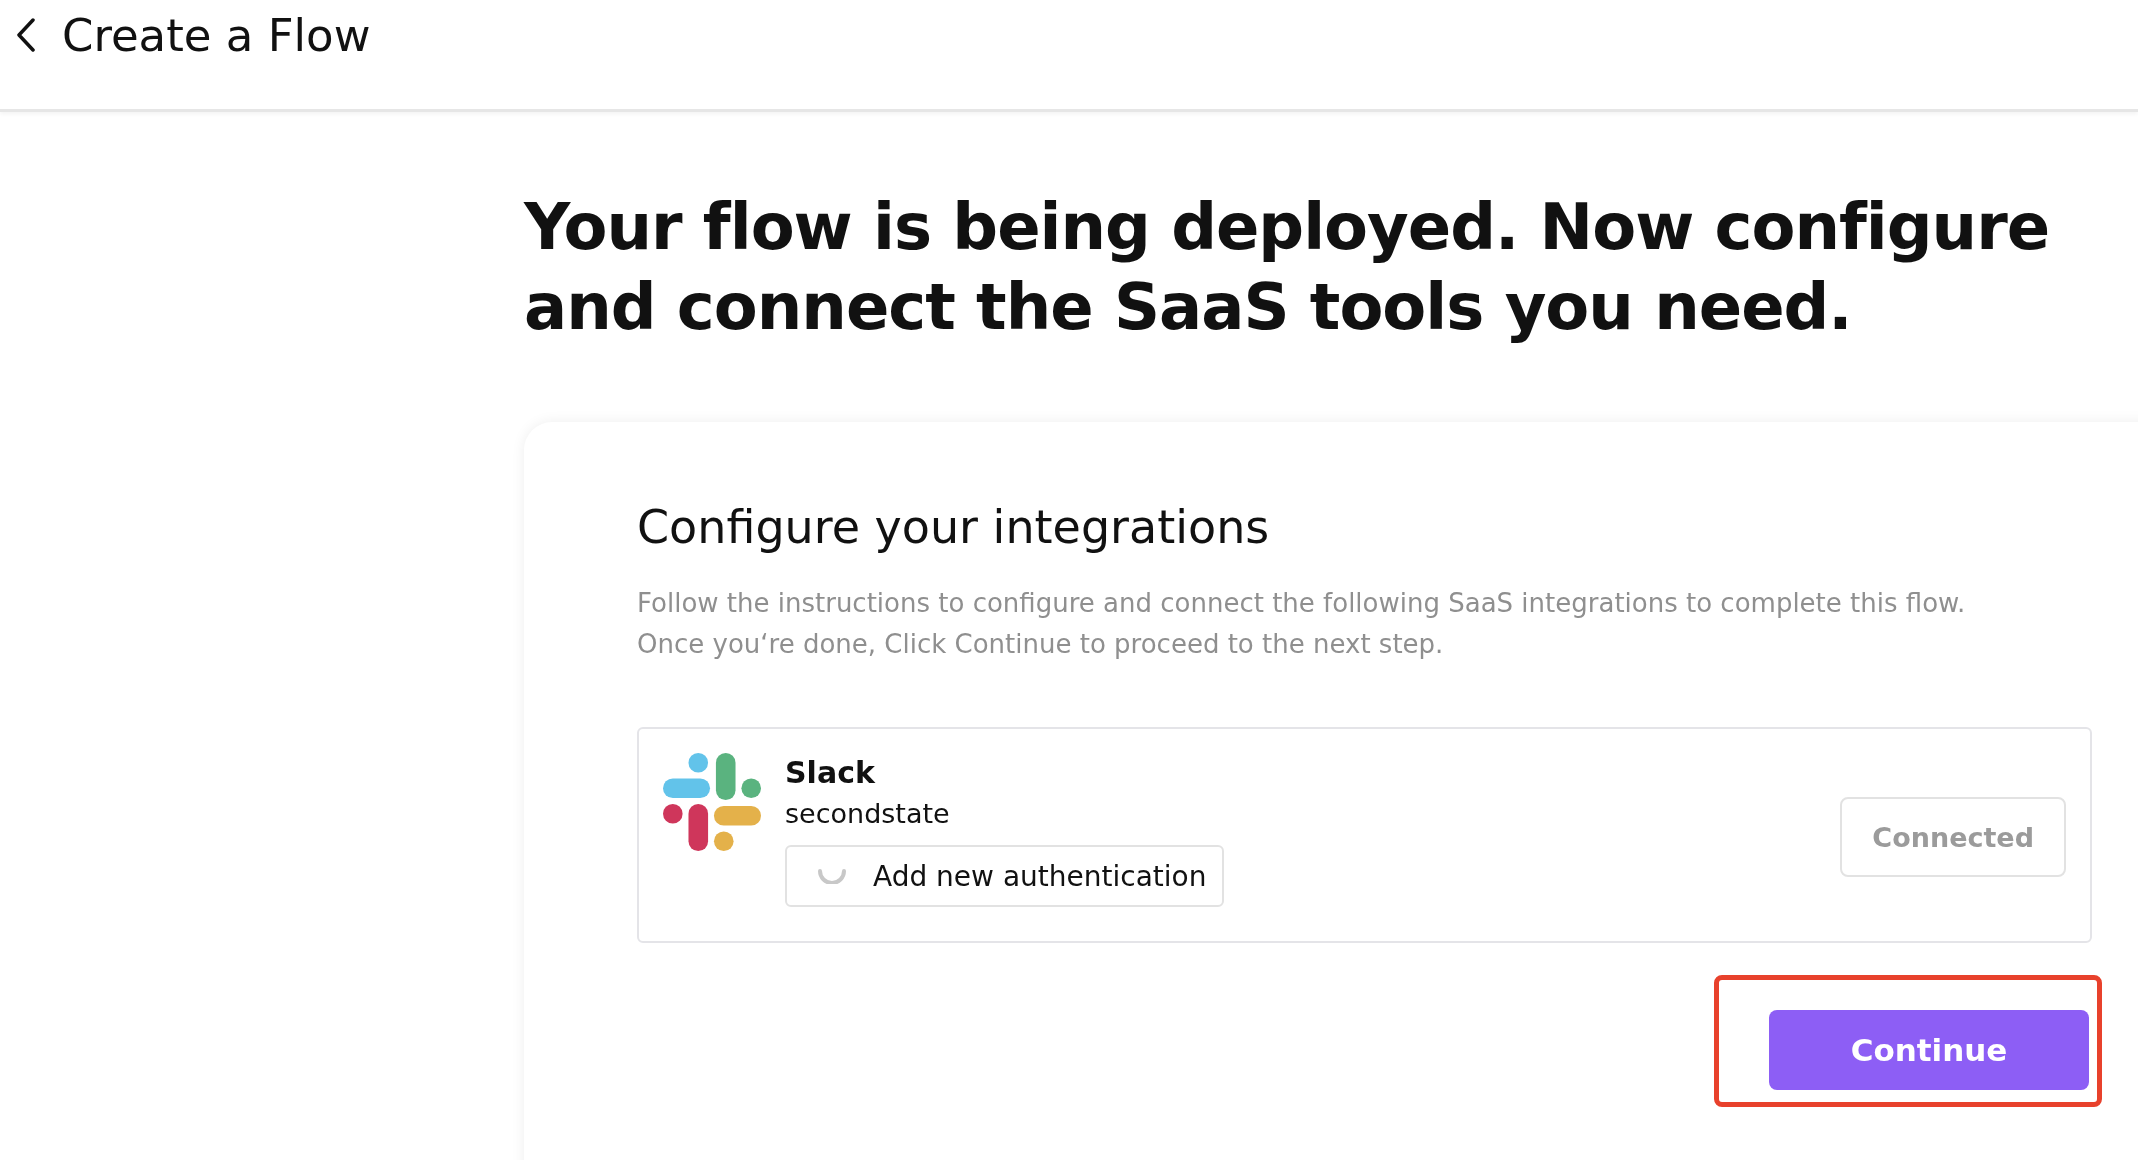 The width and height of the screenshot is (2138, 1160). I want to click on headline: Your flow is being deployed. Now configure and connect the SaaS tools you need., so click(1287, 267).